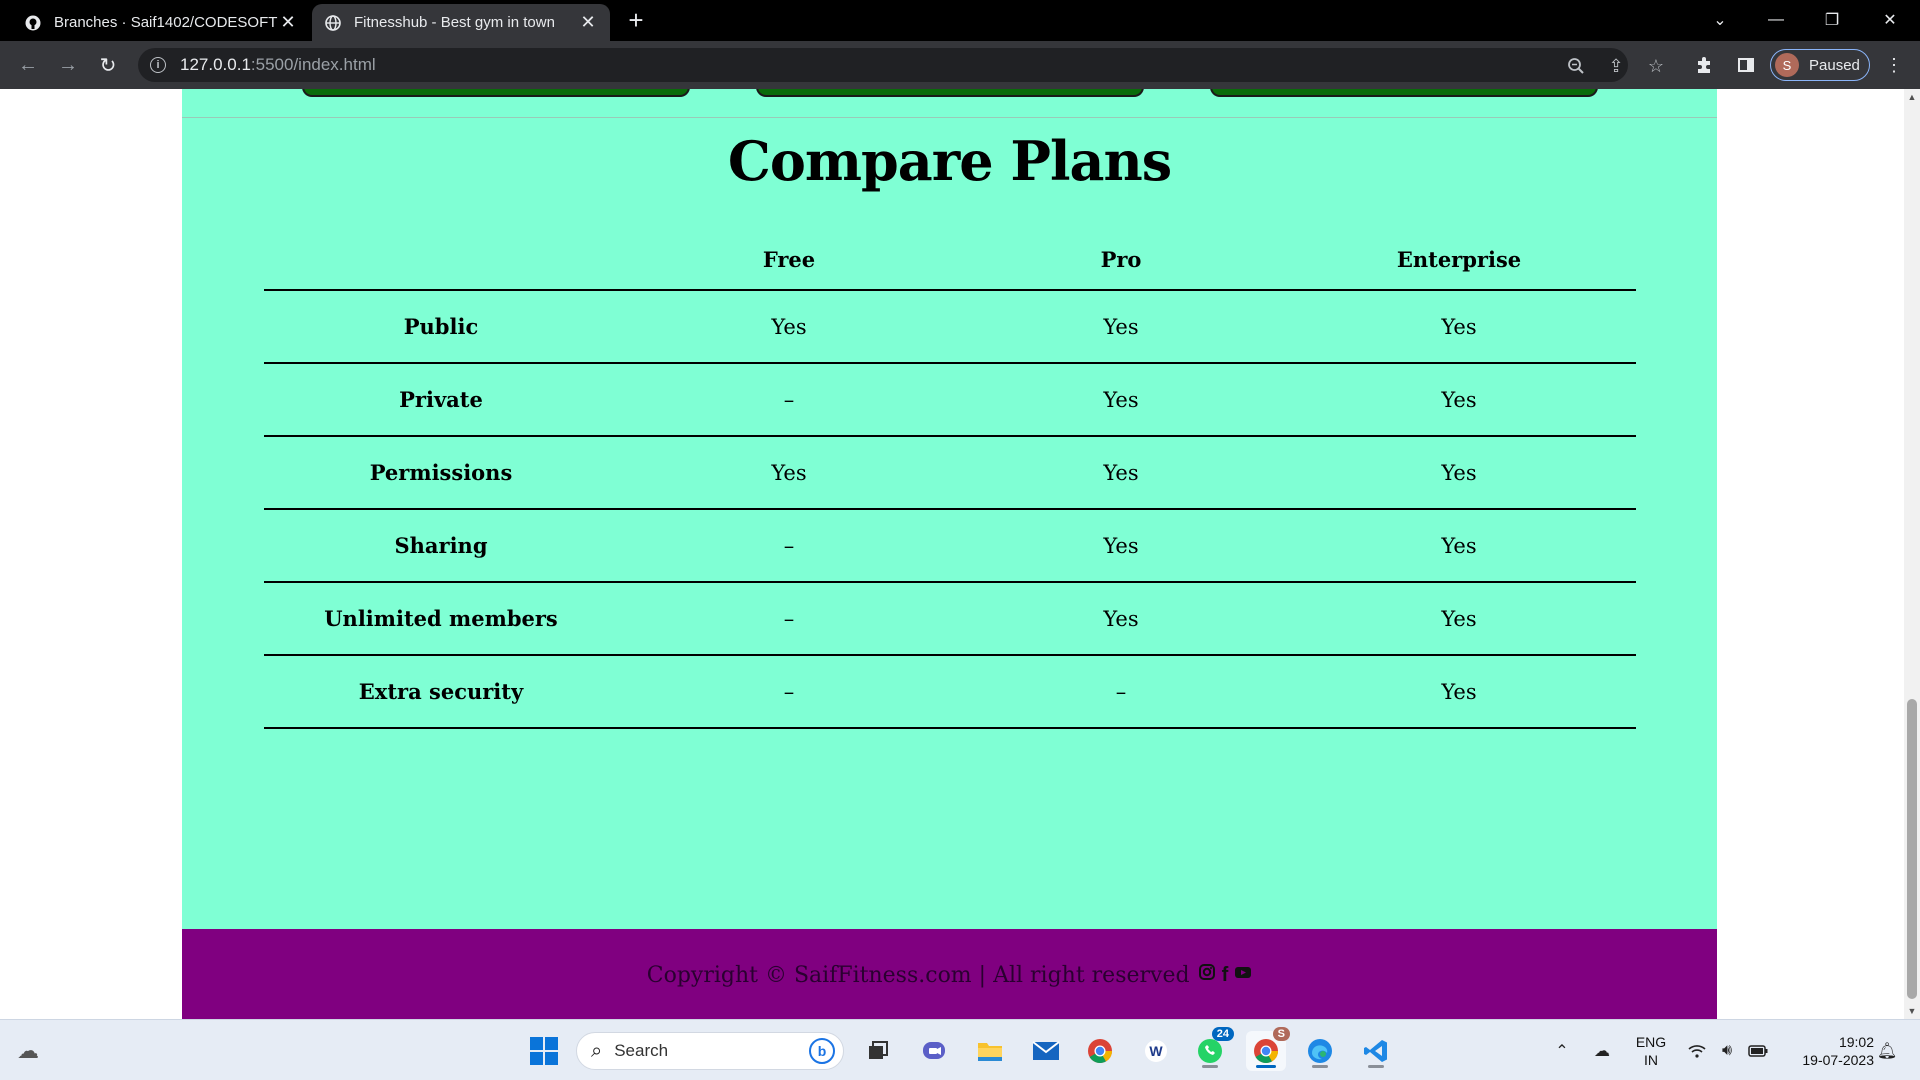 Image resolution: width=1920 pixels, height=1080 pixels. Describe the element at coordinates (950, 260) in the screenshot. I see `table-header-row: Free Pro Enterprise` at that location.